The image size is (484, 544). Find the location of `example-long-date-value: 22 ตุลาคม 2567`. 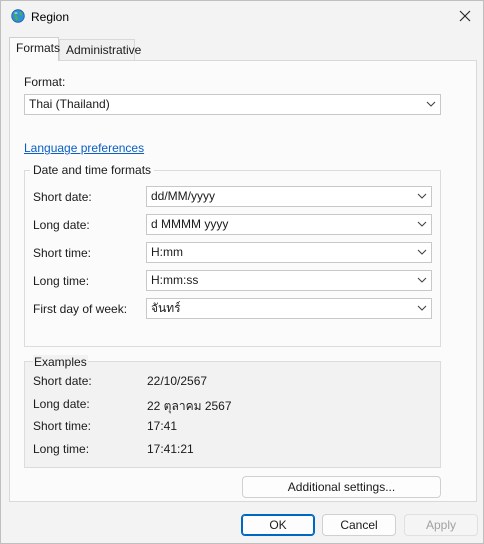

example-long-date-value: 22 ตุลาคม 2567 is located at coordinates (189, 406).